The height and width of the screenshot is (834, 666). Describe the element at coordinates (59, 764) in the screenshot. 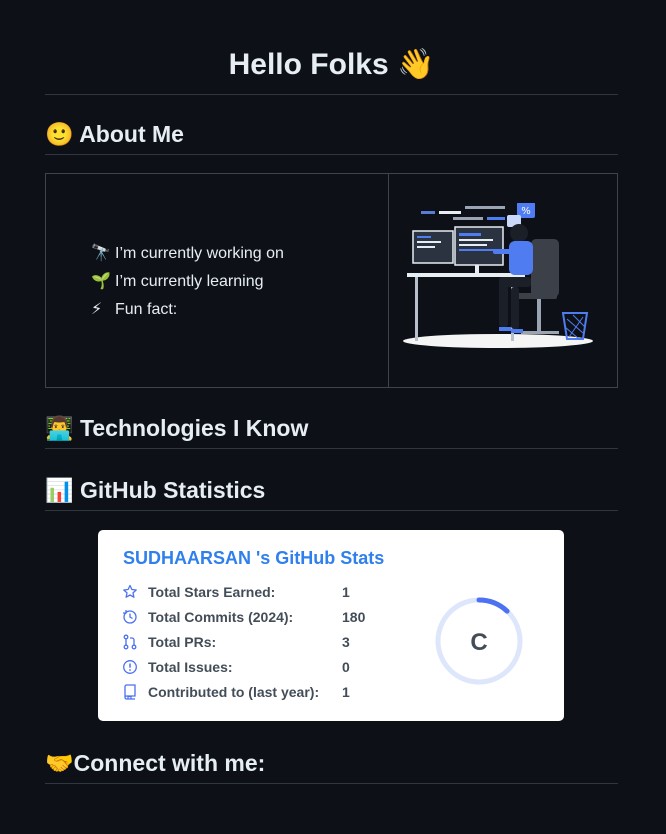

I see `handshake-icon: 🤝` at that location.